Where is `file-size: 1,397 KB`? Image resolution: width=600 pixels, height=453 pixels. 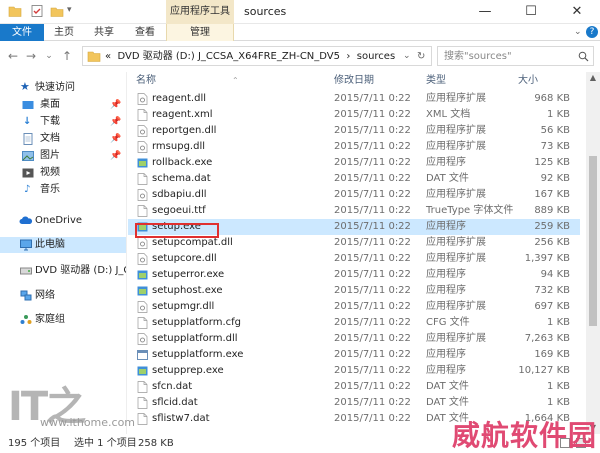 file-size: 1,397 KB is located at coordinates (547, 258).